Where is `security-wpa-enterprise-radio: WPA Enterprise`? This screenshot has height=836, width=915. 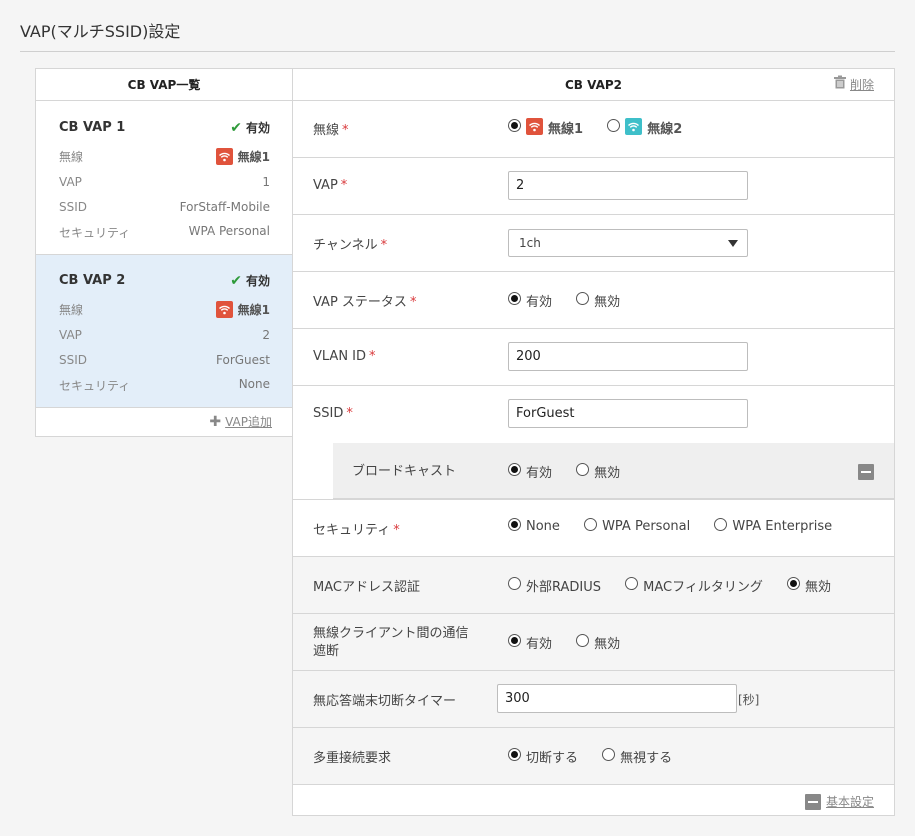 security-wpa-enterprise-radio: WPA Enterprise is located at coordinates (773, 526).